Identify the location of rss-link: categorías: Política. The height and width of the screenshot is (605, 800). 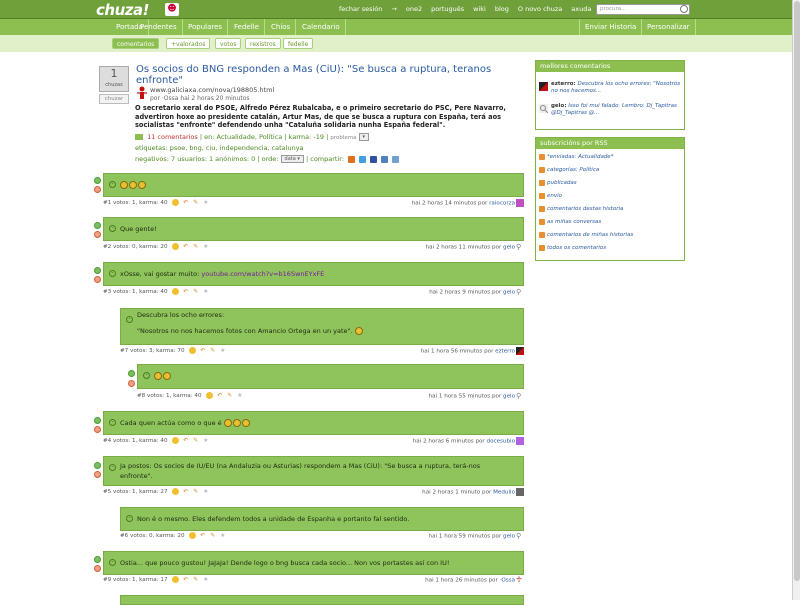
(610, 170).